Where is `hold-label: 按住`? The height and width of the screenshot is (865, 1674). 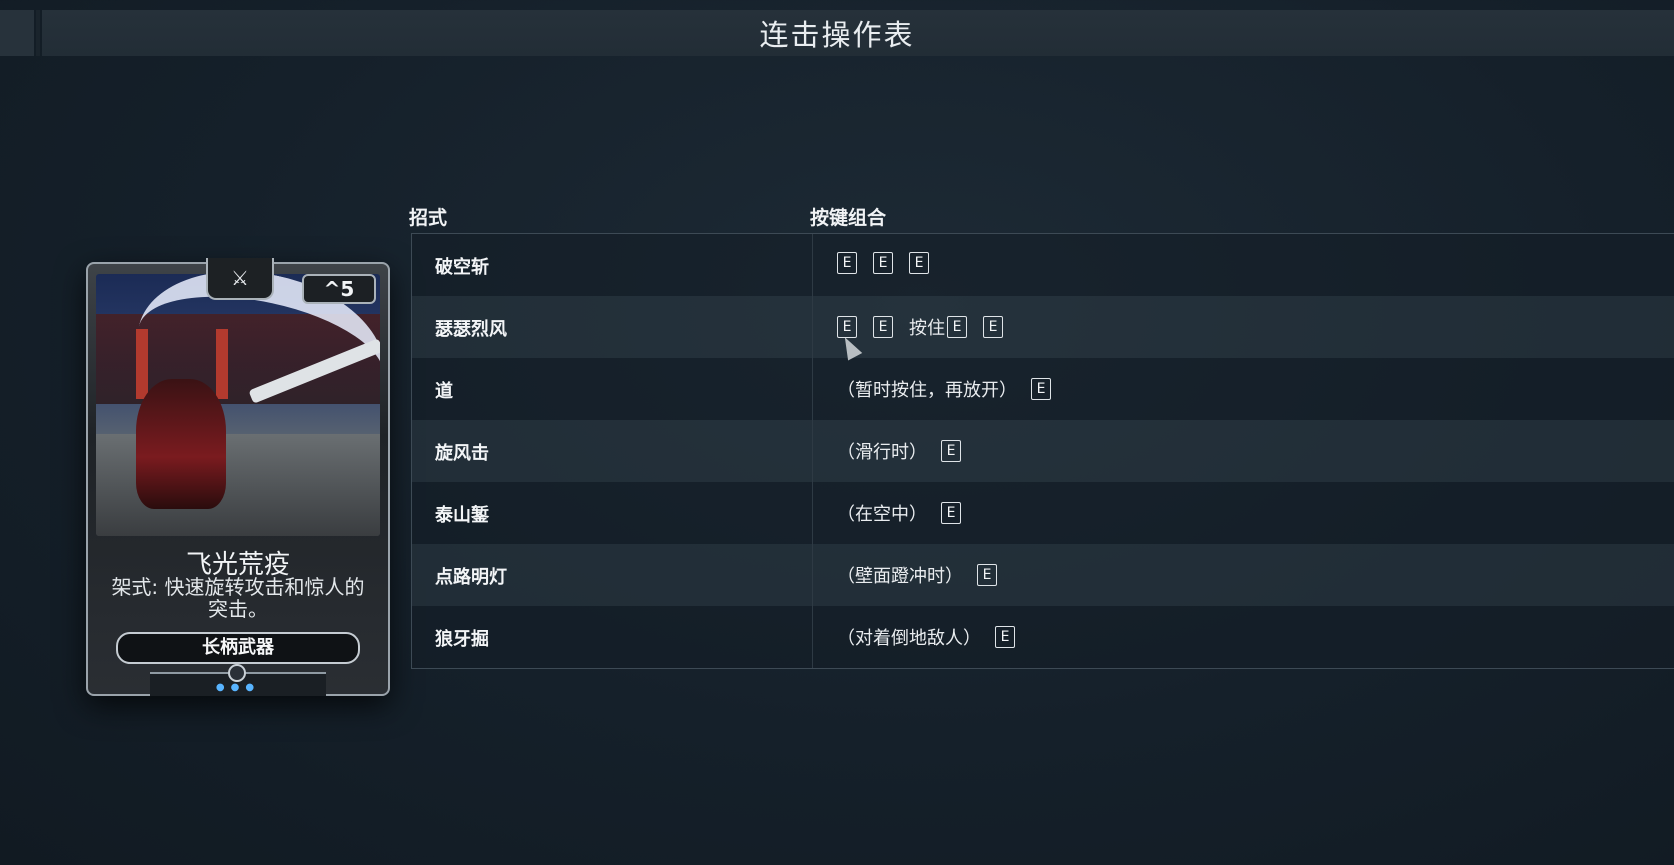 hold-label: 按住 is located at coordinates (927, 328).